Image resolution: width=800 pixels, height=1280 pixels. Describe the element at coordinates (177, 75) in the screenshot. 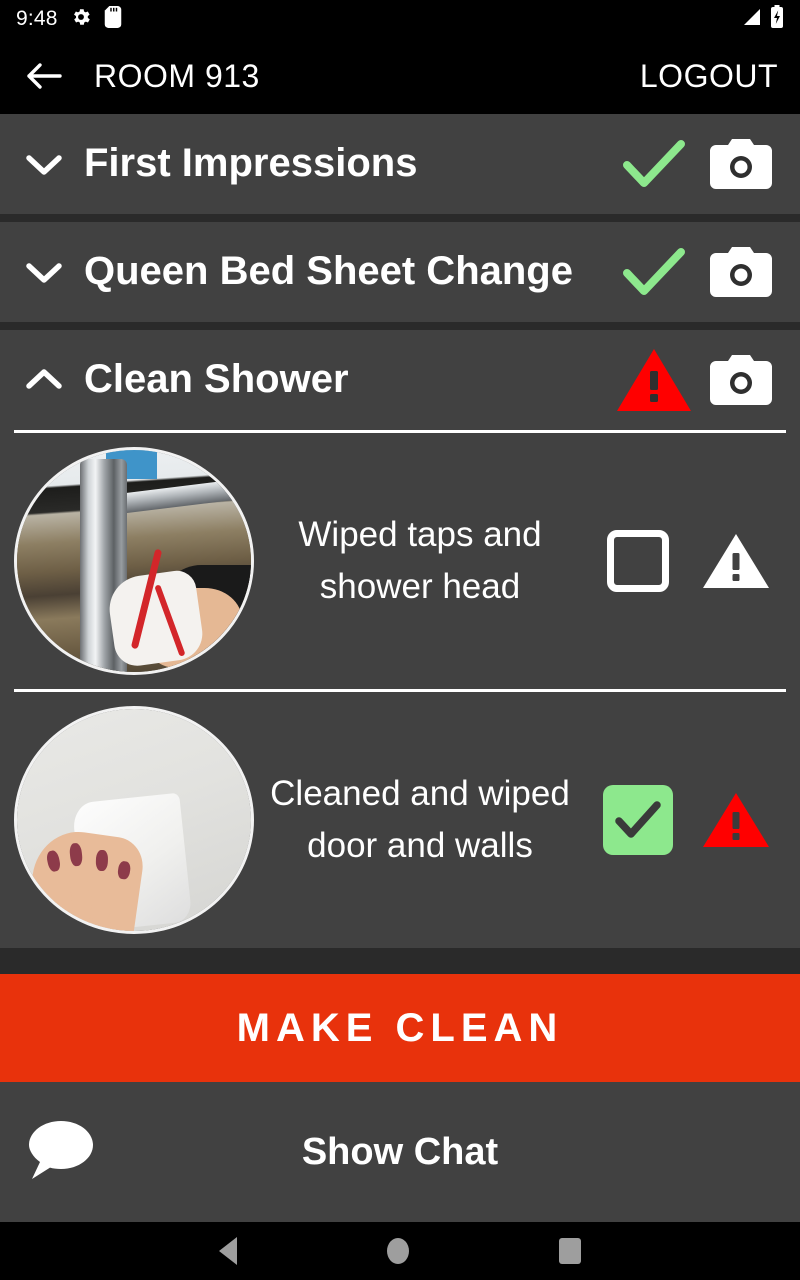

I see `page-title: ROOM 913` at that location.